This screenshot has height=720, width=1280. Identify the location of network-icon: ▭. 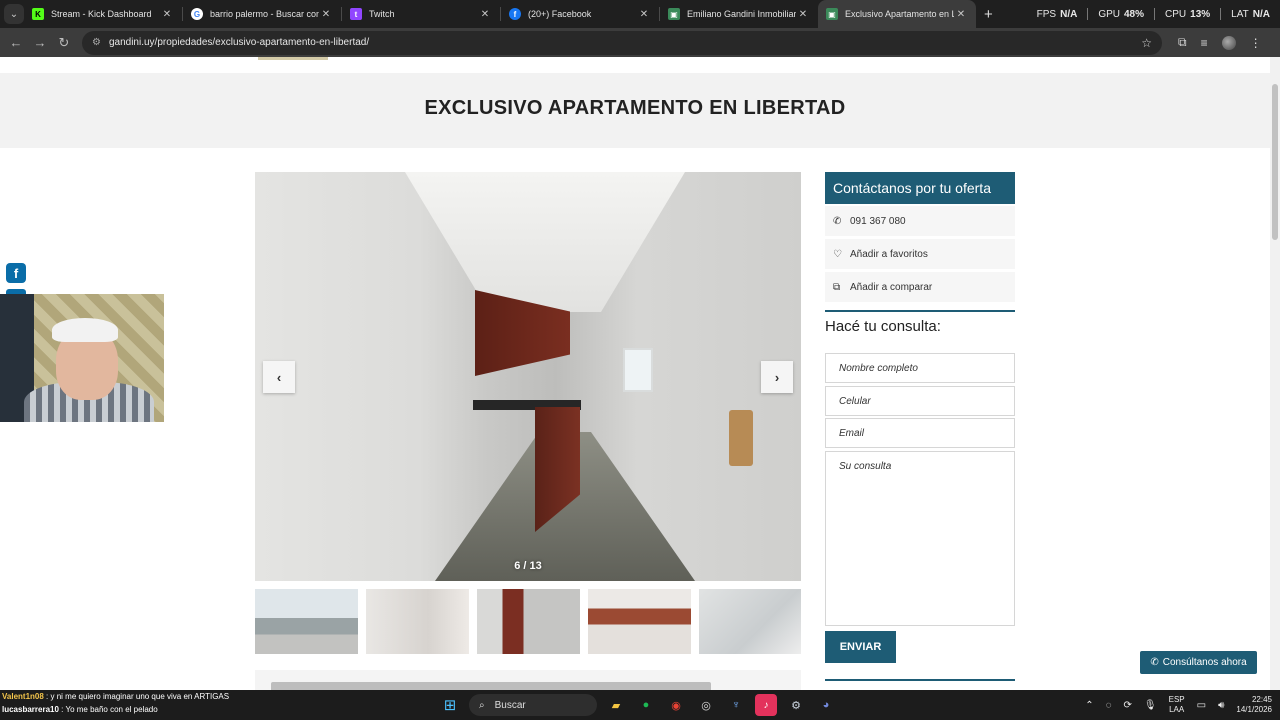
(1201, 705).